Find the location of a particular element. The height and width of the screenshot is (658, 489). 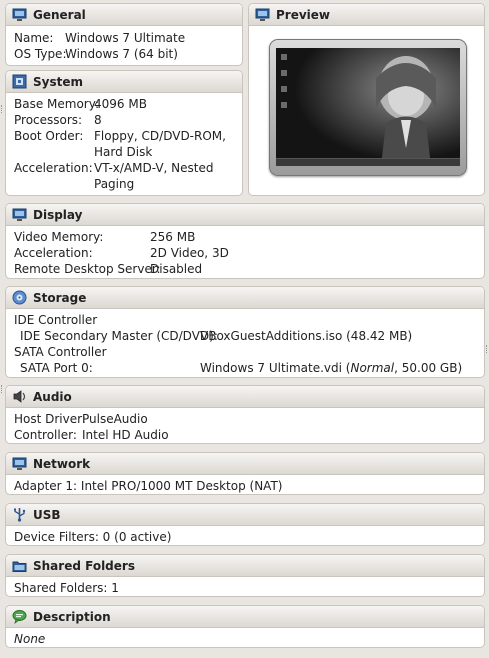

acceleration-value: VT-x/AMD-V, Nested Paging is located at coordinates (154, 176).